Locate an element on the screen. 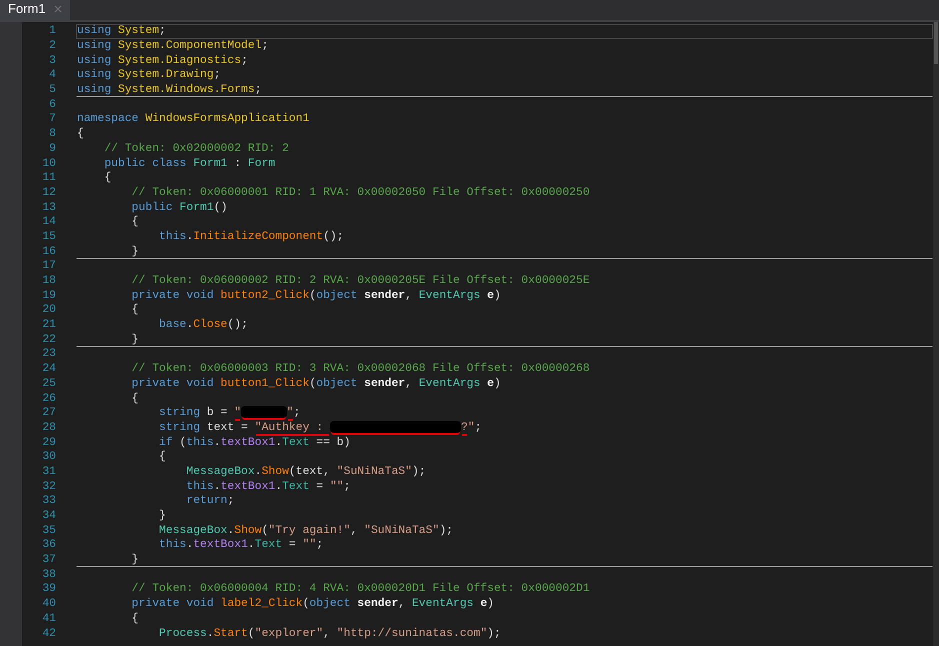  line-number: 38 is located at coordinates (48, 575).